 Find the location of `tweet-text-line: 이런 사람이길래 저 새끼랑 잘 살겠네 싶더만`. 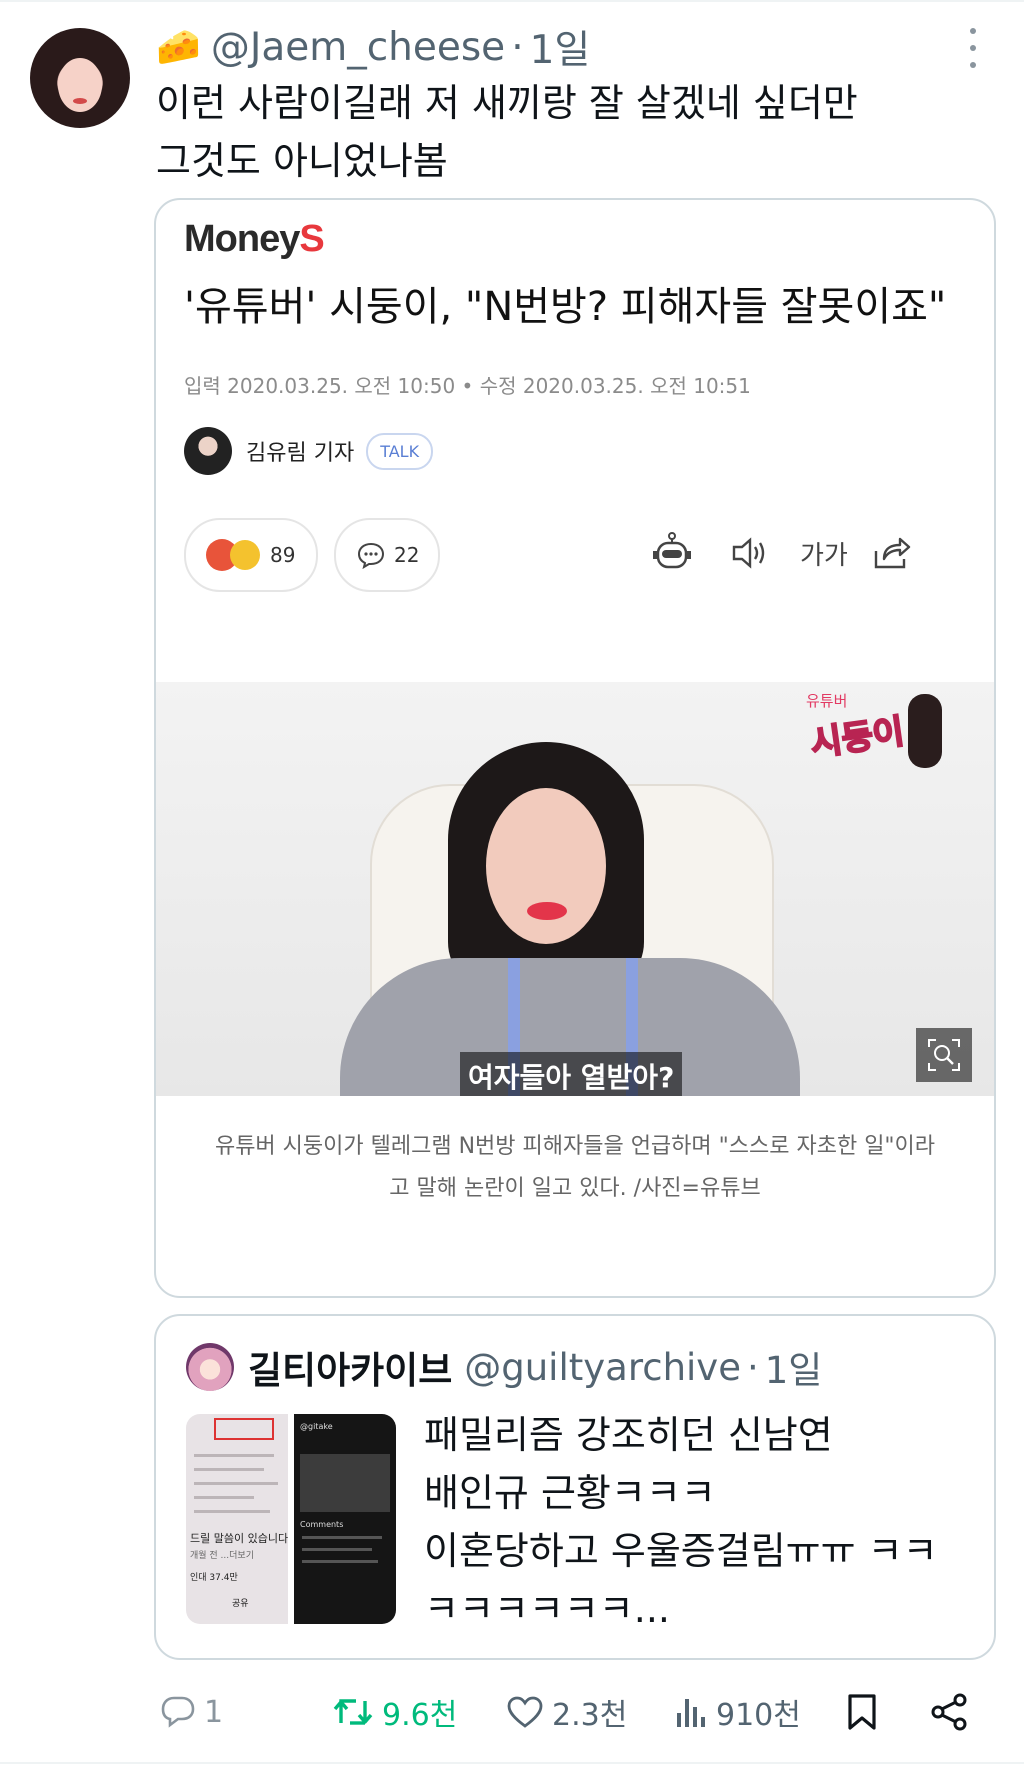

tweet-text-line: 이런 사람이길래 저 새끼랑 잘 살겠네 싶더만 is located at coordinates (507, 103).